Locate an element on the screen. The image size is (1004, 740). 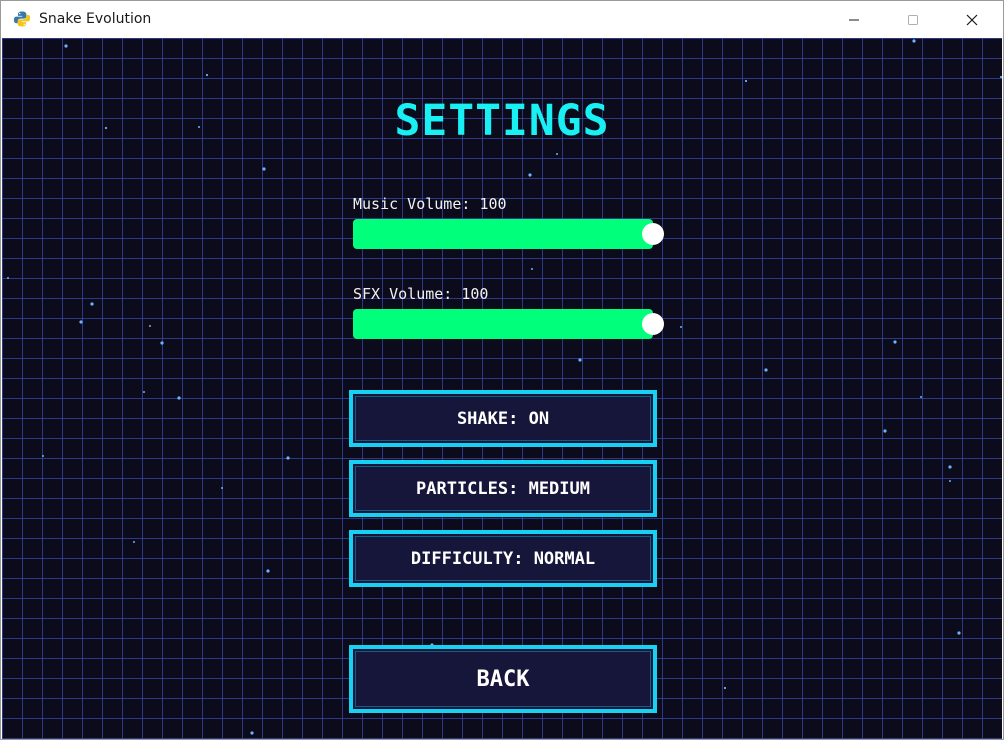
close-button is located at coordinates (972, 19).